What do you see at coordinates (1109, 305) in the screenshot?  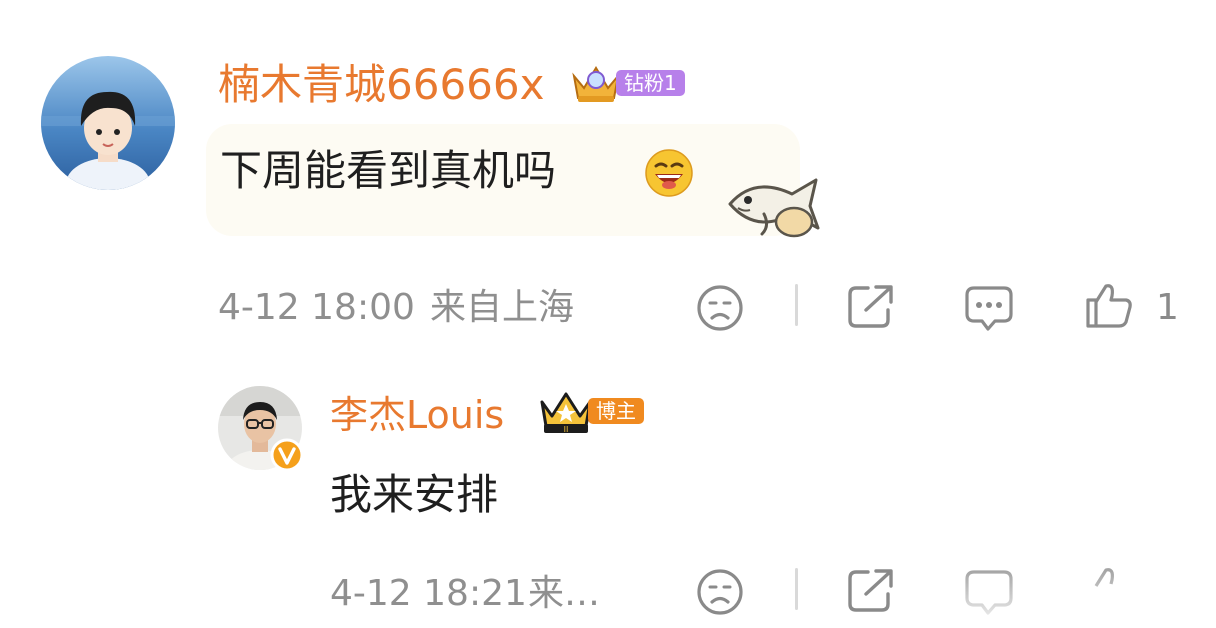 I see `like-thumb-icon` at bounding box center [1109, 305].